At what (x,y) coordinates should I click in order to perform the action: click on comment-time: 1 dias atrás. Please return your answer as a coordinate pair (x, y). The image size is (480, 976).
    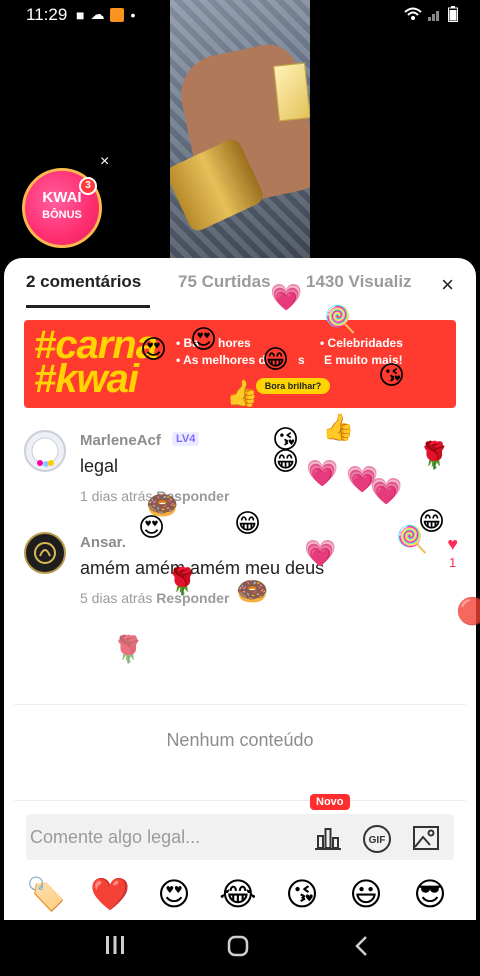
    Looking at the image, I should click on (116, 496).